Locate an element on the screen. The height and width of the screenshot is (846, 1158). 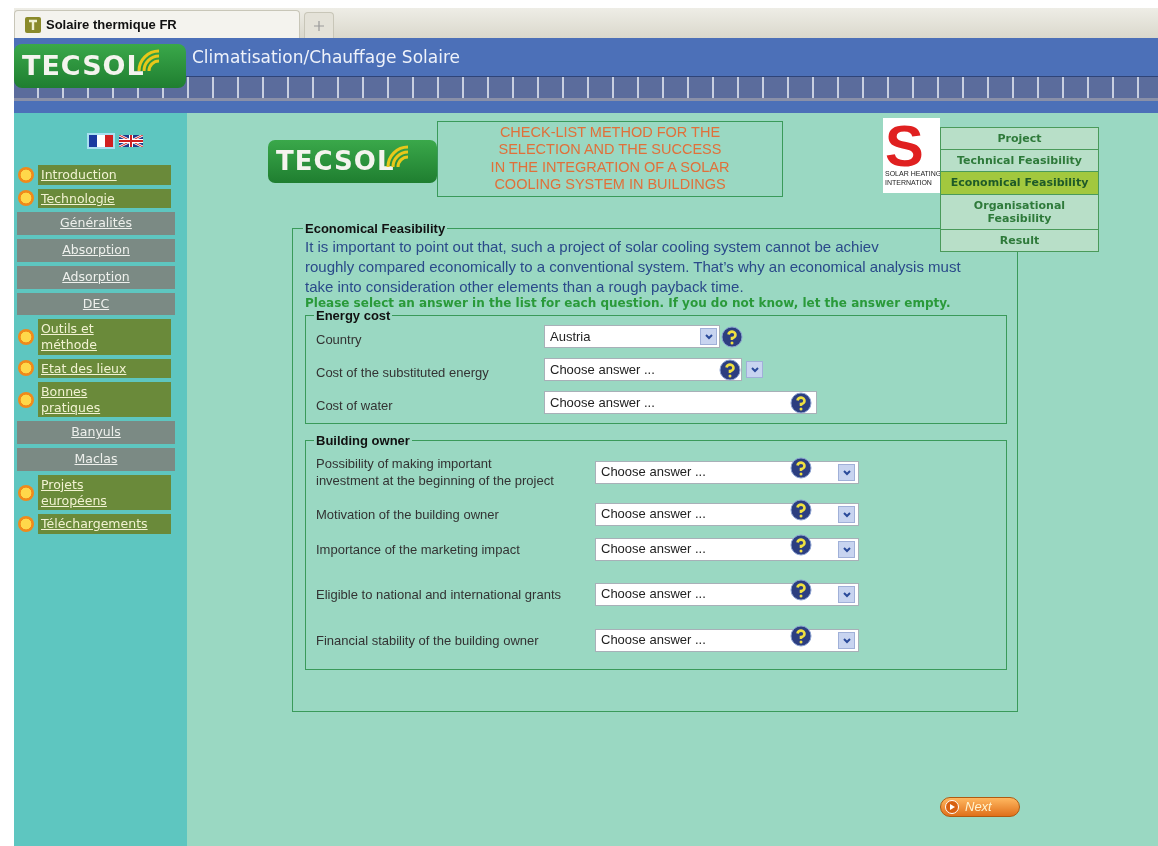
question-label: Cost of water is located at coordinates (355, 405).